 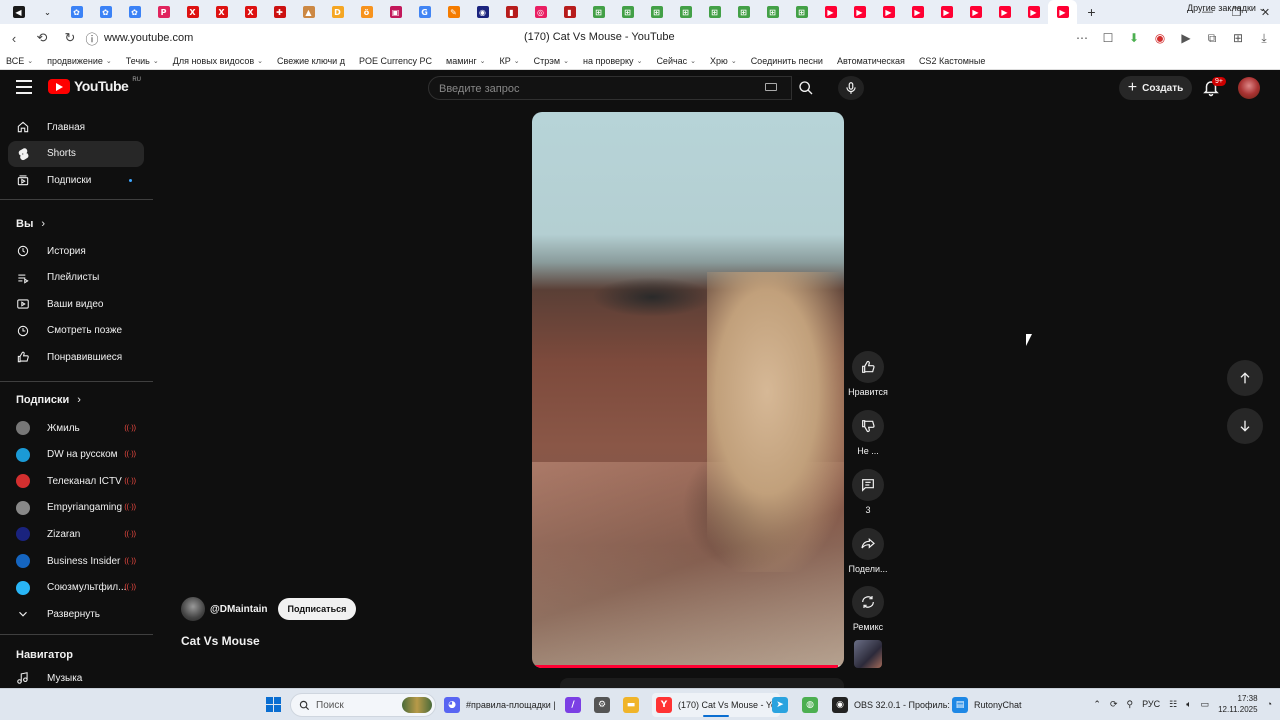 I want to click on bookmark-item: Автоматическая, so click(x=871, y=61).